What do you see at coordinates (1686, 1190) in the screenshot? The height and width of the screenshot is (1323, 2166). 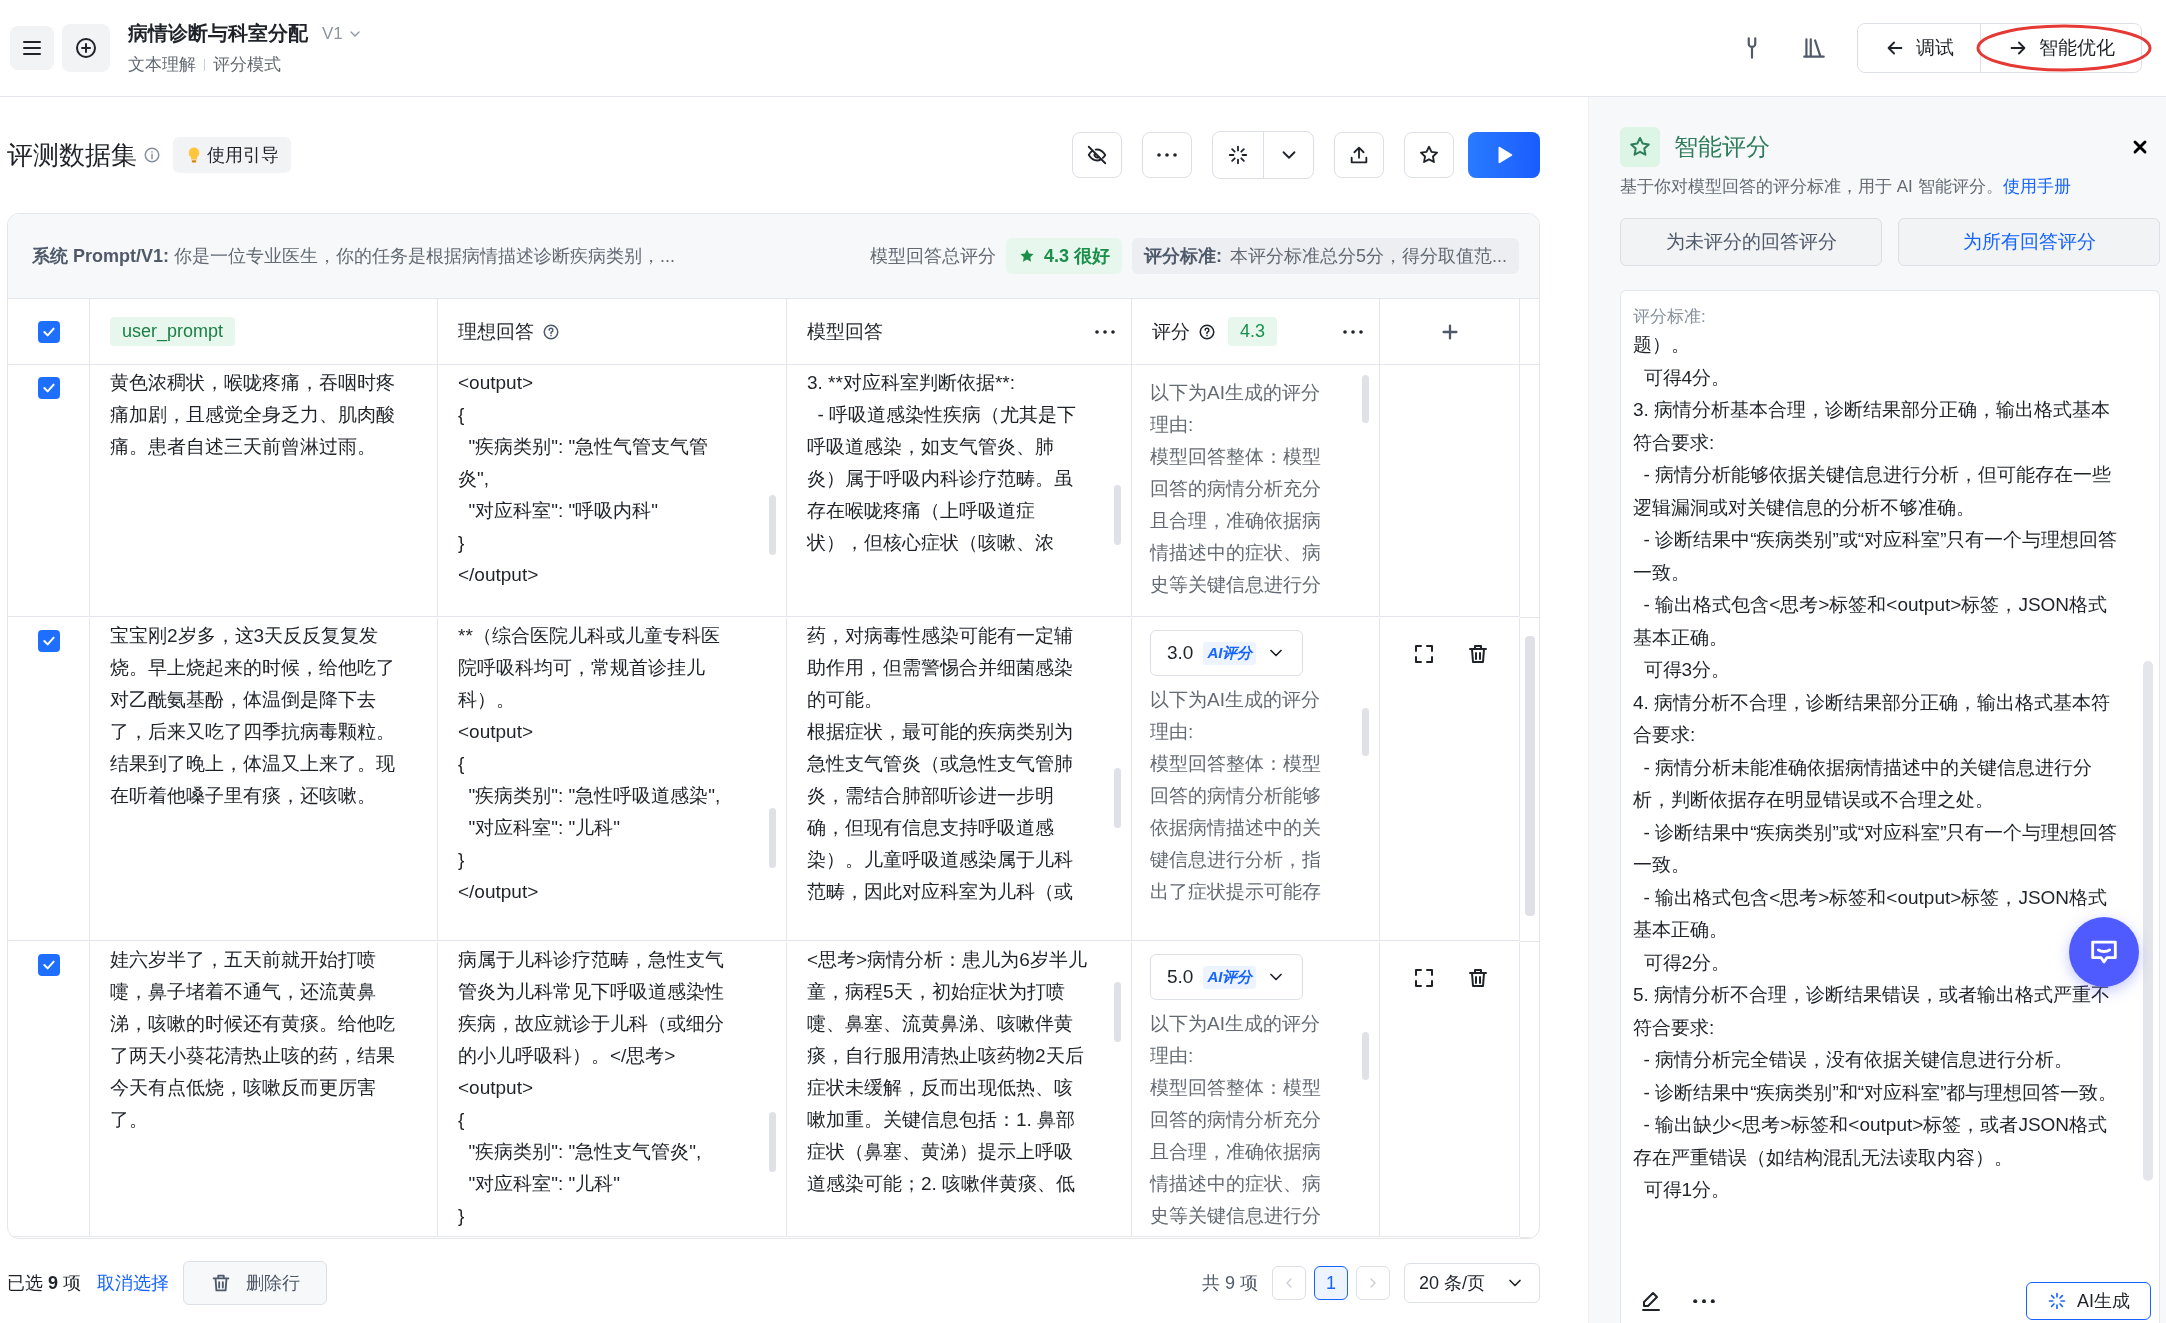 I see `criteria-text: 可得1分。` at bounding box center [1686, 1190].